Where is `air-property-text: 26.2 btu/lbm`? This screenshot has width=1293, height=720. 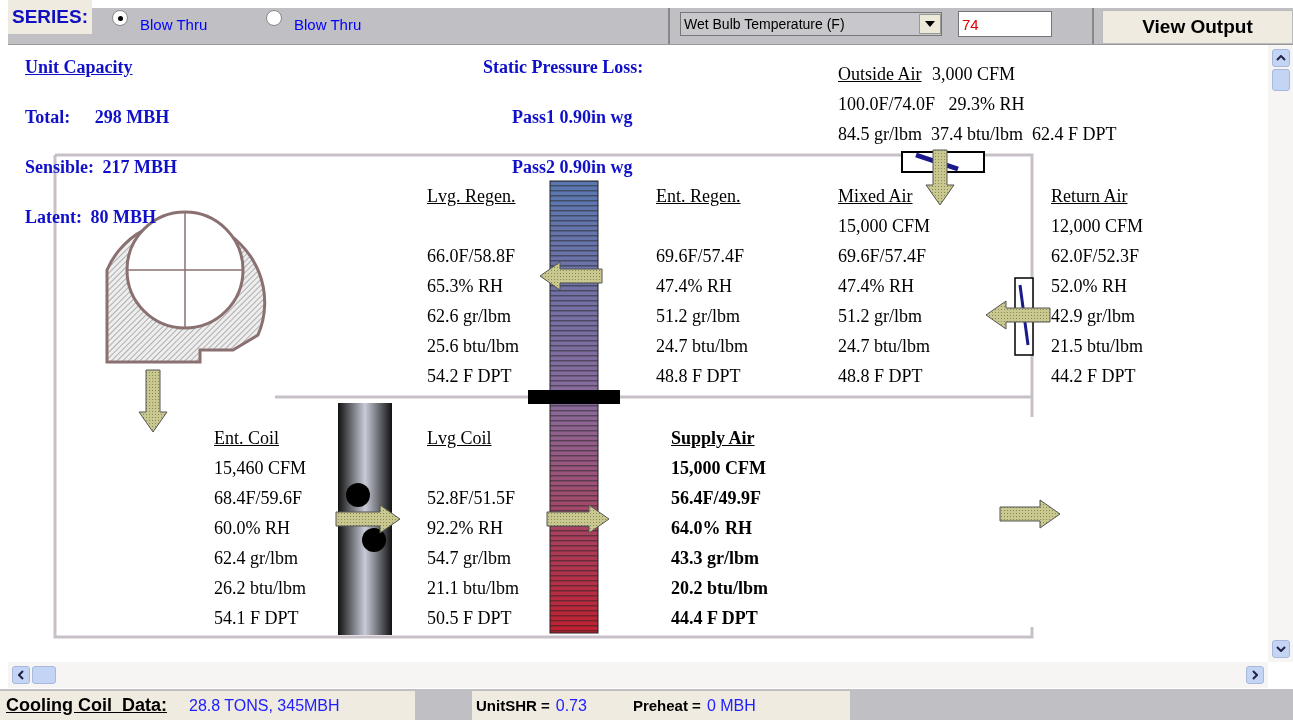 air-property-text: 26.2 btu/lbm is located at coordinates (260, 588).